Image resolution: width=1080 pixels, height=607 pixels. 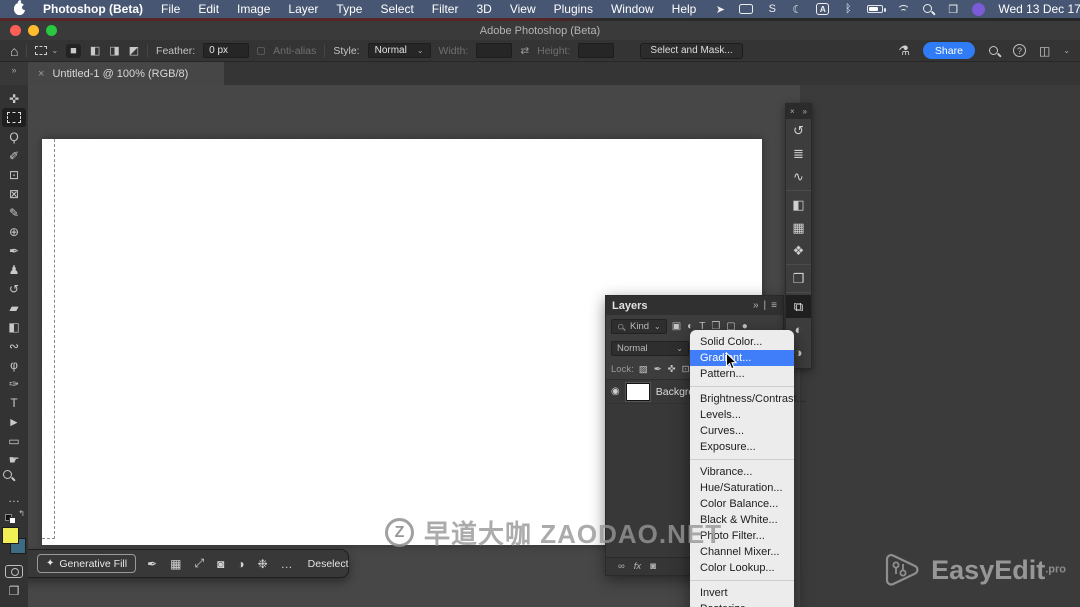 I want to click on pen-tool: ✑, so click(x=14, y=383).